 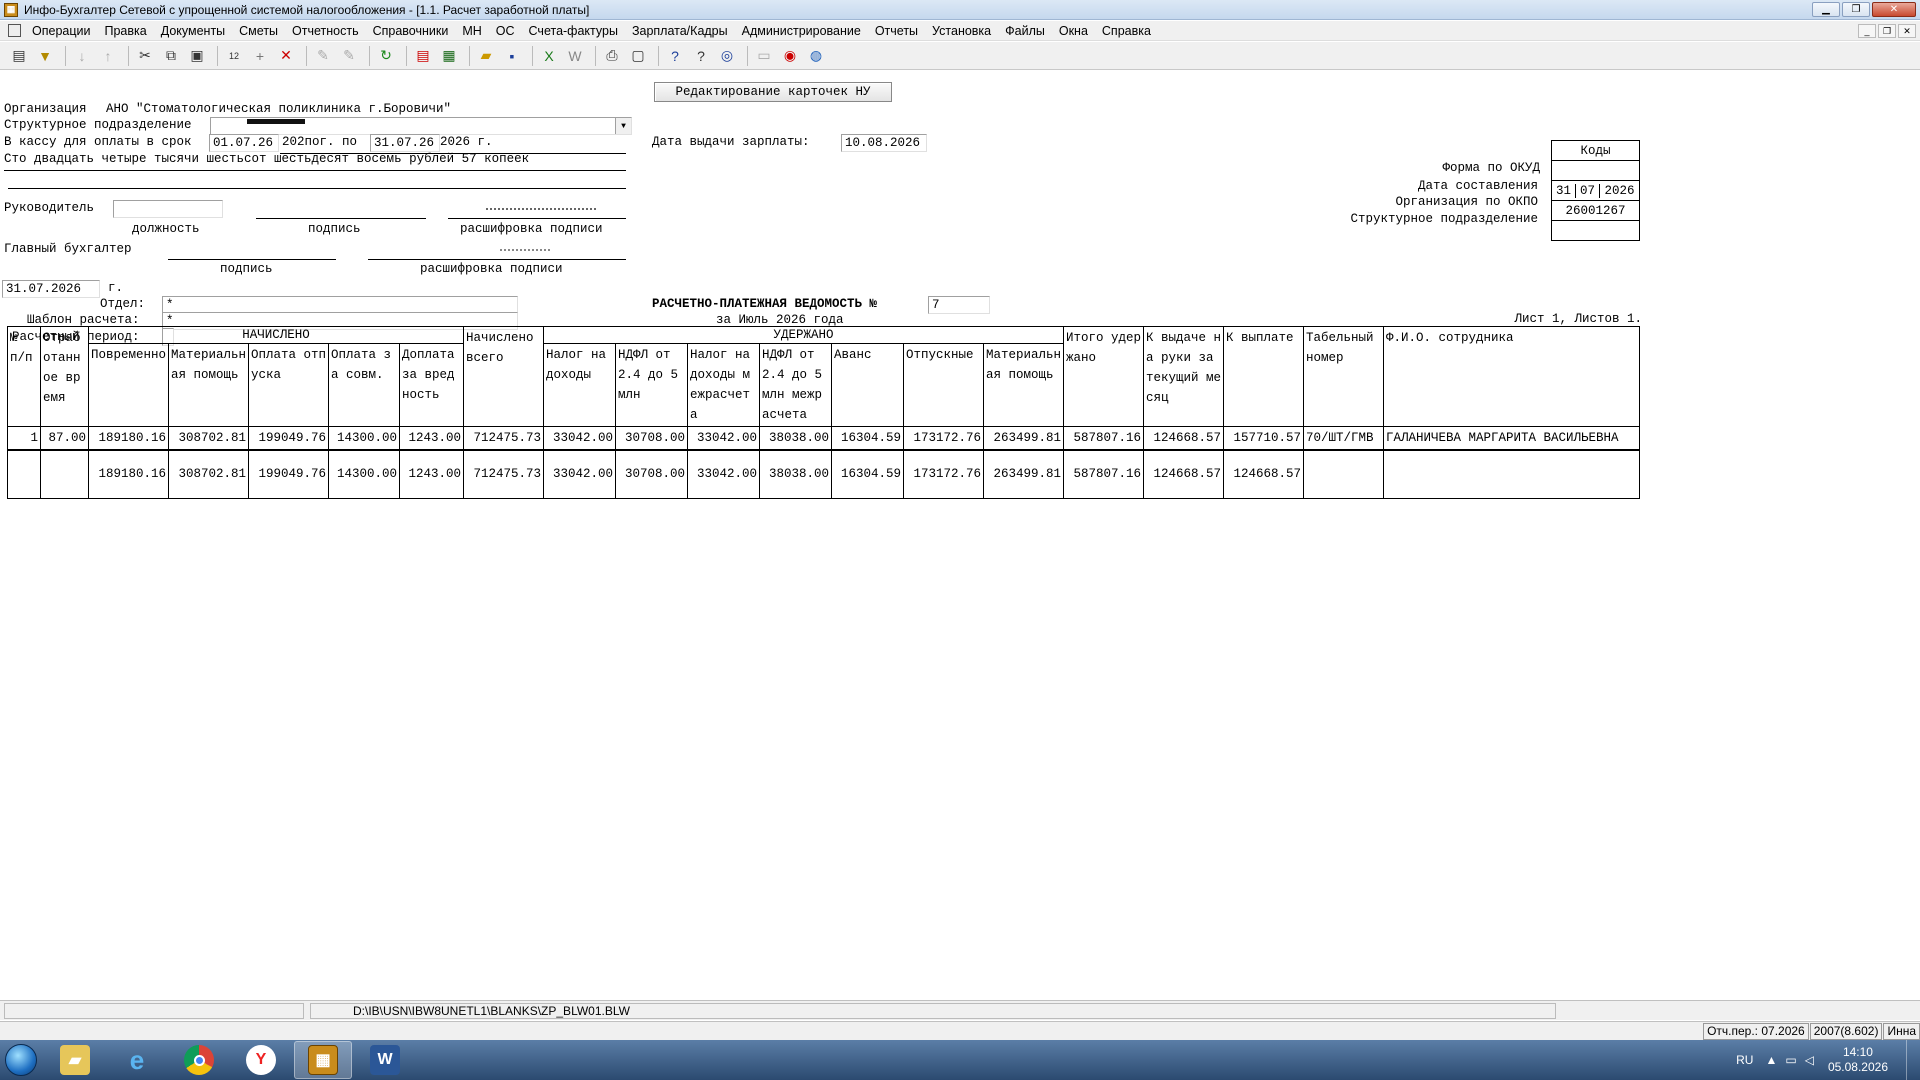 I want to click on mdi-restore-button: ❐, so click(x=1887, y=31).